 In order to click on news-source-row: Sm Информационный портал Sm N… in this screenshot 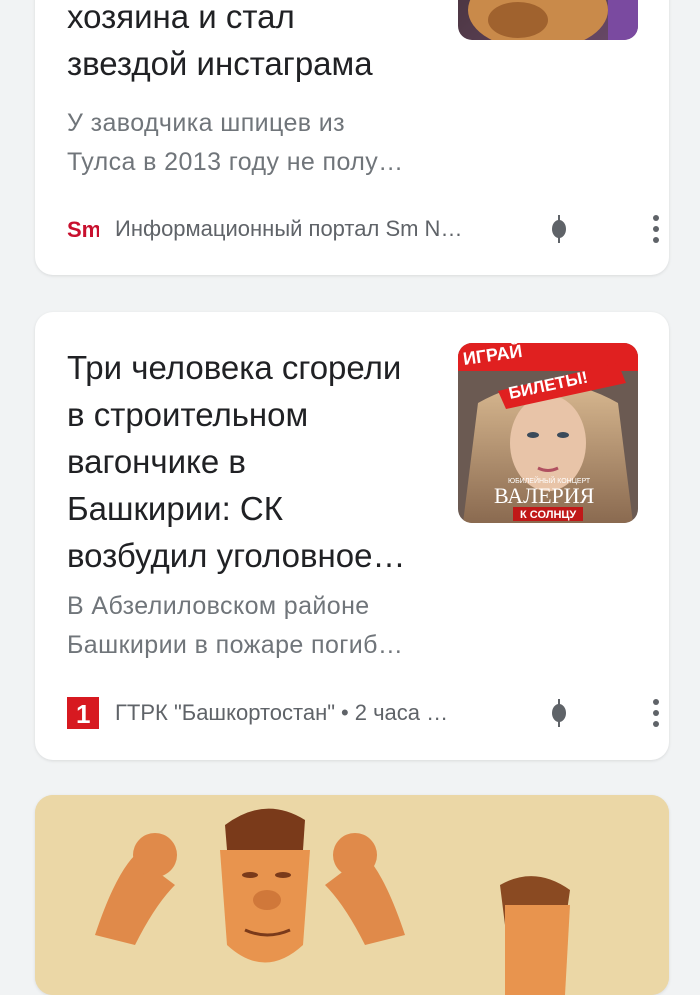, I will do `click(368, 229)`.